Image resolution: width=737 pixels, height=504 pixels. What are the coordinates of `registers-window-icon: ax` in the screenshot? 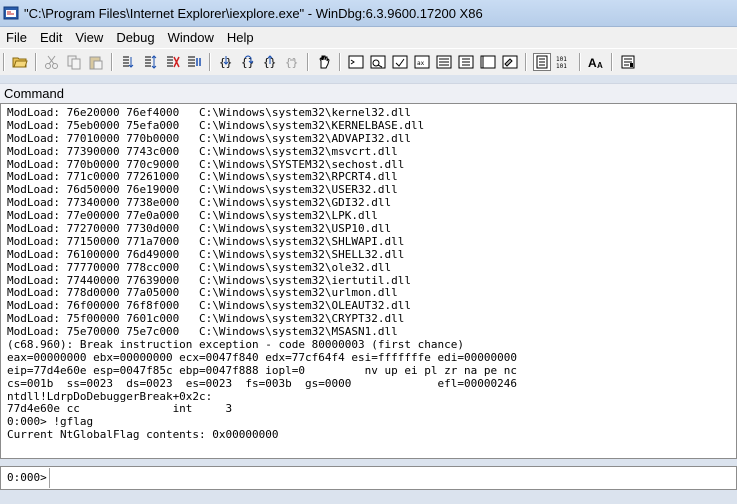 It's located at (422, 62).